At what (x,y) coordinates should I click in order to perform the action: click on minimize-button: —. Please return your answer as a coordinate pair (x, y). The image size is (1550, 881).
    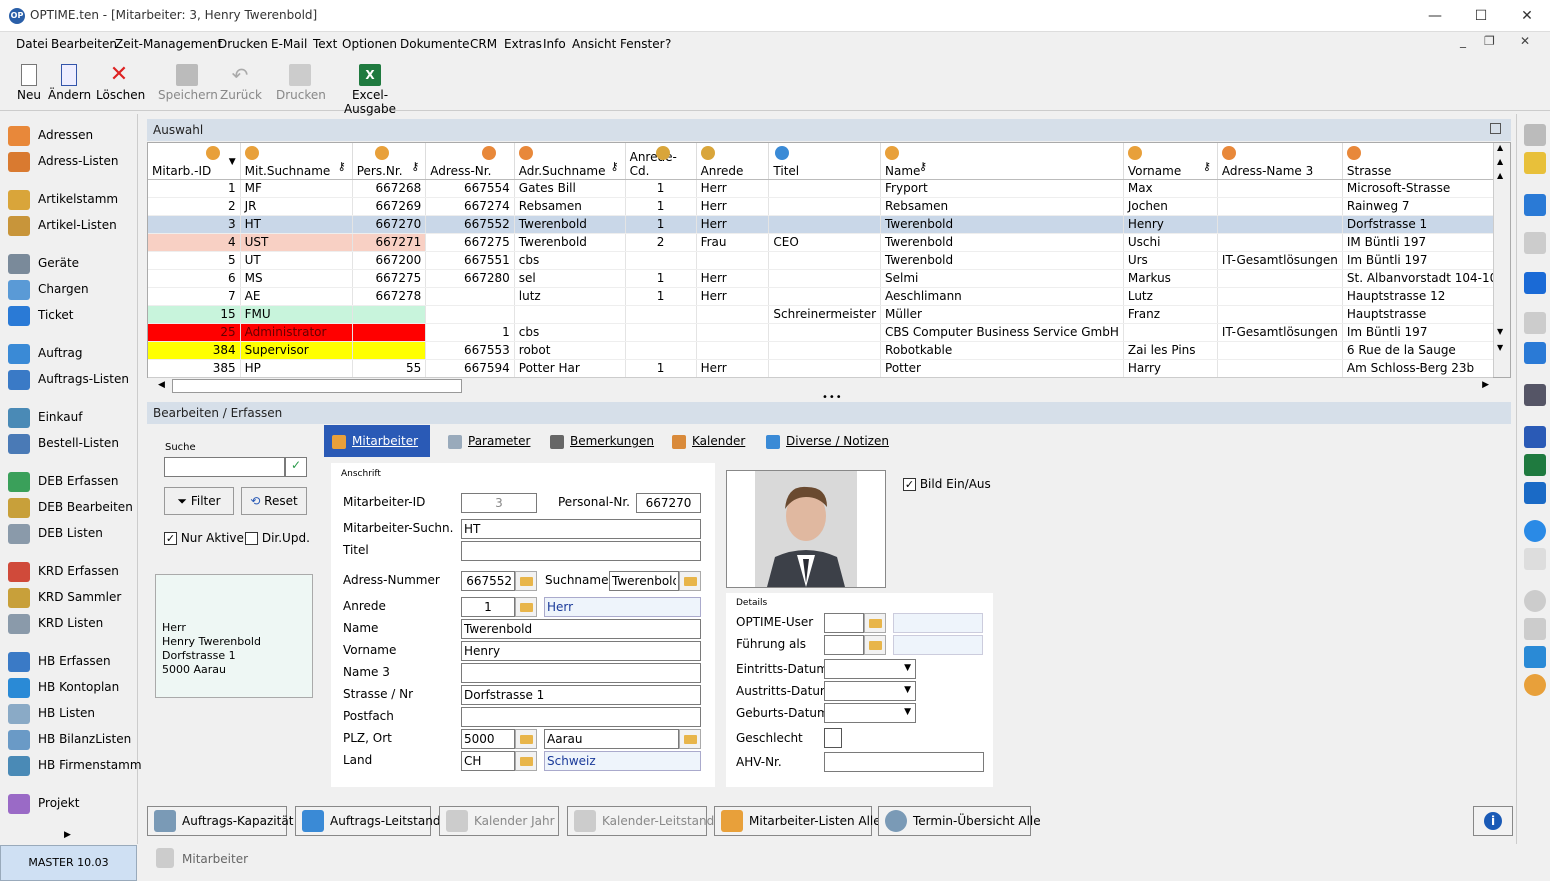
    Looking at the image, I should click on (1435, 16).